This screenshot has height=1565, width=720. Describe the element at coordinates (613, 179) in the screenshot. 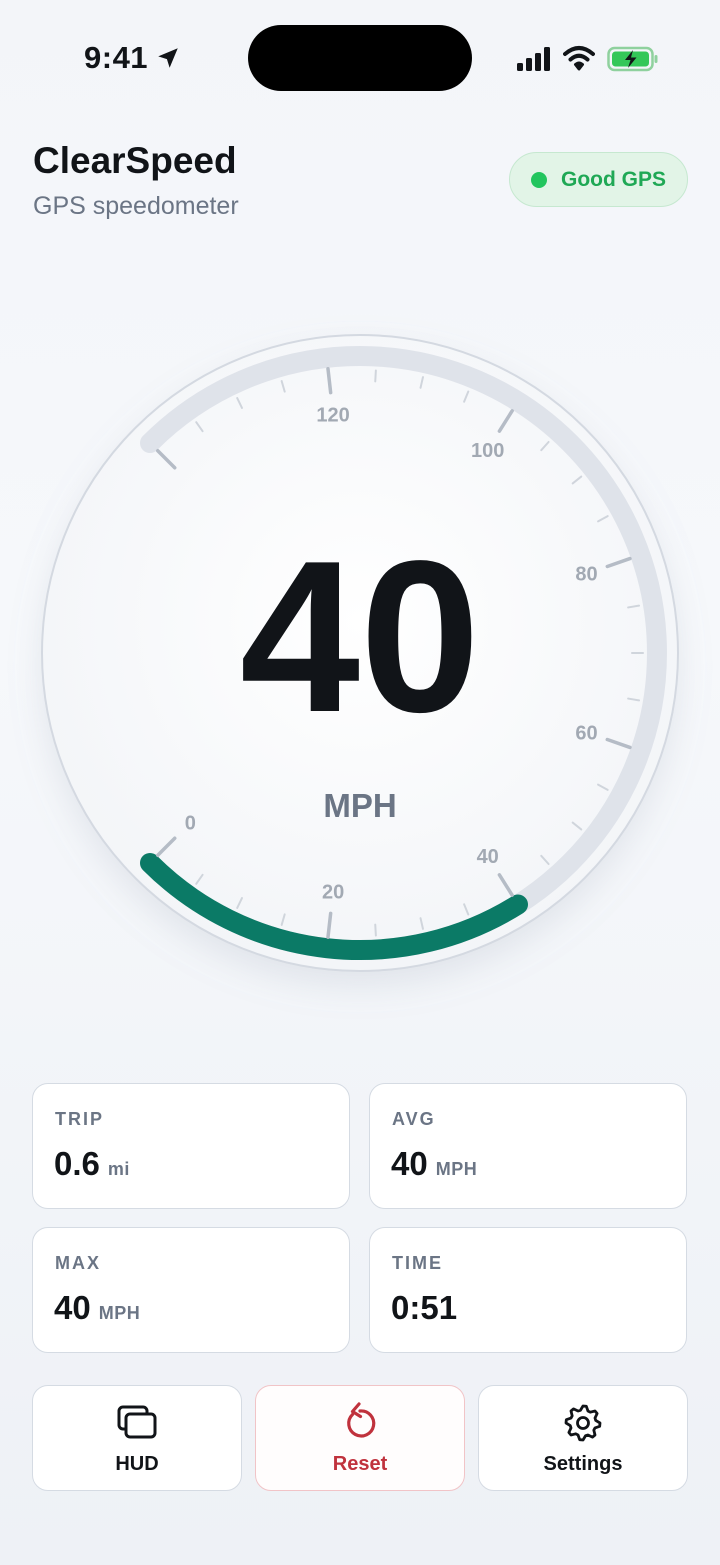

I see `gps-status-label: Good GPS` at that location.